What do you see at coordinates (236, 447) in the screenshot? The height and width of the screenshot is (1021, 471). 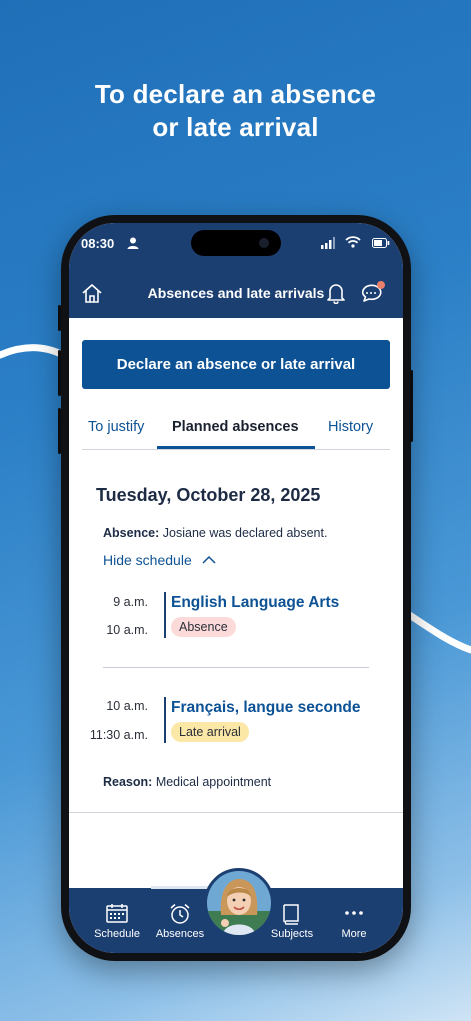 I see `active-tab-indicator` at bounding box center [236, 447].